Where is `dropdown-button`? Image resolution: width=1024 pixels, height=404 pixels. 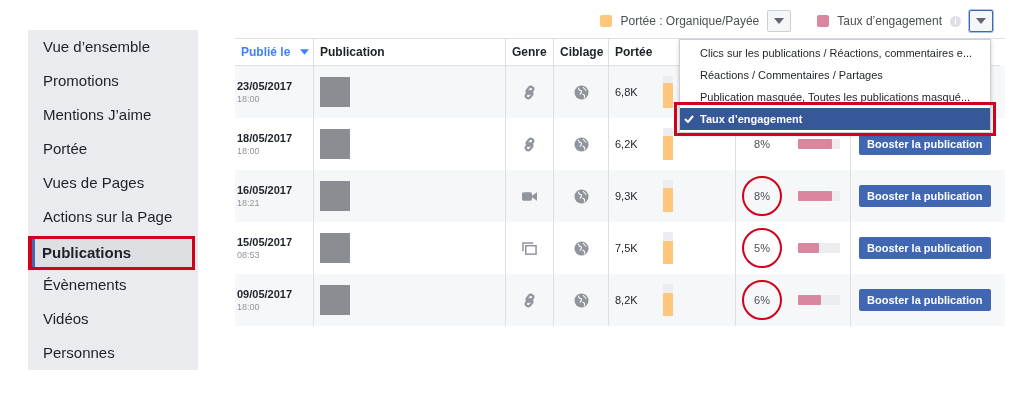 dropdown-button is located at coordinates (981, 21).